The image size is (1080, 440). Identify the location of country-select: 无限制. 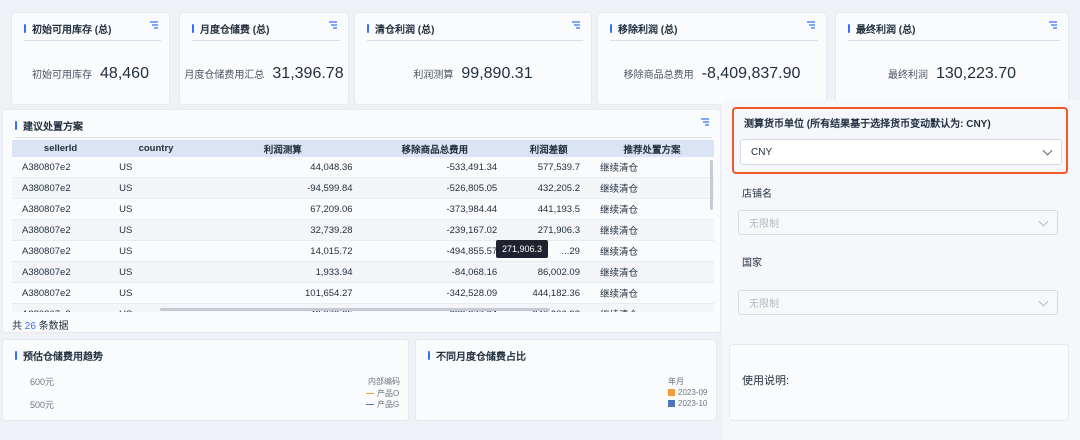
(898, 302).